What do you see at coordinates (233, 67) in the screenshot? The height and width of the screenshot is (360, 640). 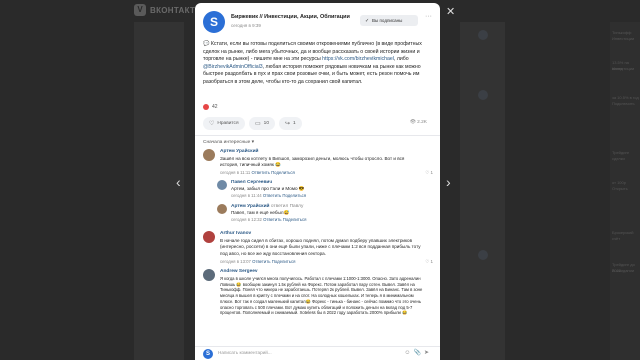 I see `post-mention: @BirzhevikAdminOfficial3` at bounding box center [233, 67].